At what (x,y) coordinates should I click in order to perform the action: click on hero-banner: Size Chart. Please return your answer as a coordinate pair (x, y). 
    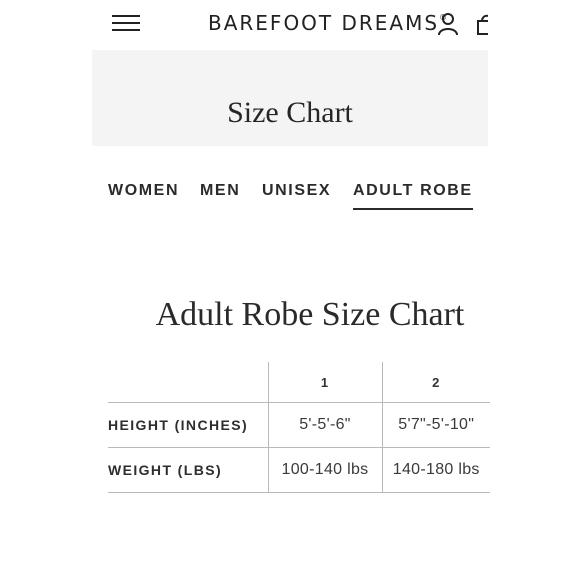
    Looking at the image, I should click on (290, 98).